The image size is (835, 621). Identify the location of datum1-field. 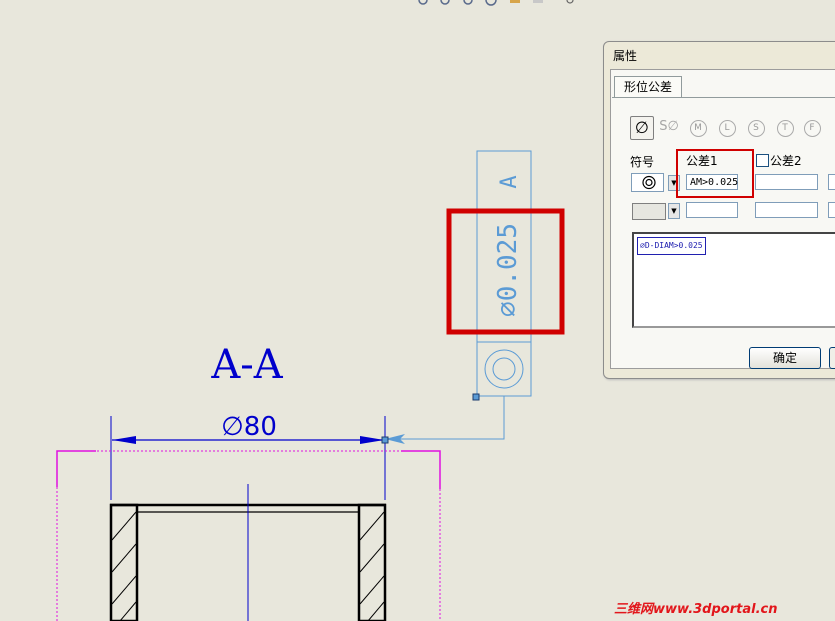
(831, 182).